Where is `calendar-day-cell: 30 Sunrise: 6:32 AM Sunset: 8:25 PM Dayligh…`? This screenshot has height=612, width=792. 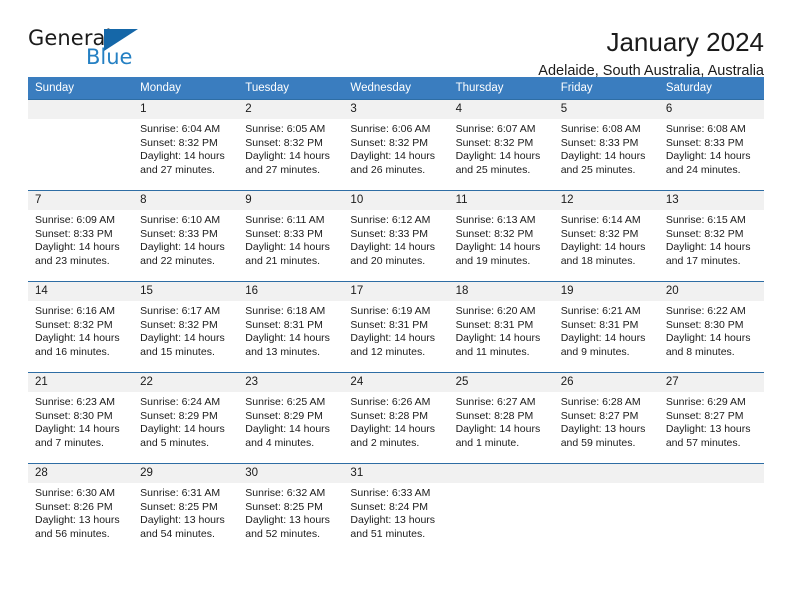
calendar-day-cell: 30 Sunrise: 6:32 AM Sunset: 8:25 PM Dayligh… is located at coordinates (291, 508).